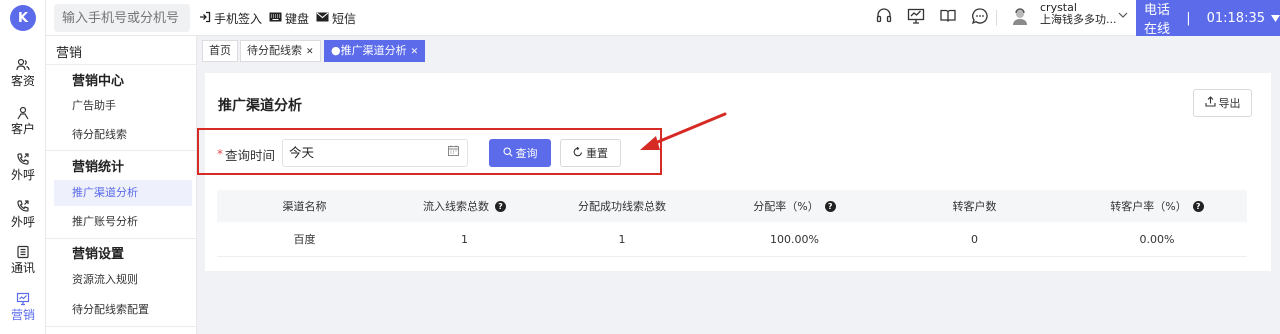 This screenshot has height=334, width=1280. What do you see at coordinates (123, 106) in the screenshot?
I see `sidebar-item-ad-assistant: 广告助手` at bounding box center [123, 106].